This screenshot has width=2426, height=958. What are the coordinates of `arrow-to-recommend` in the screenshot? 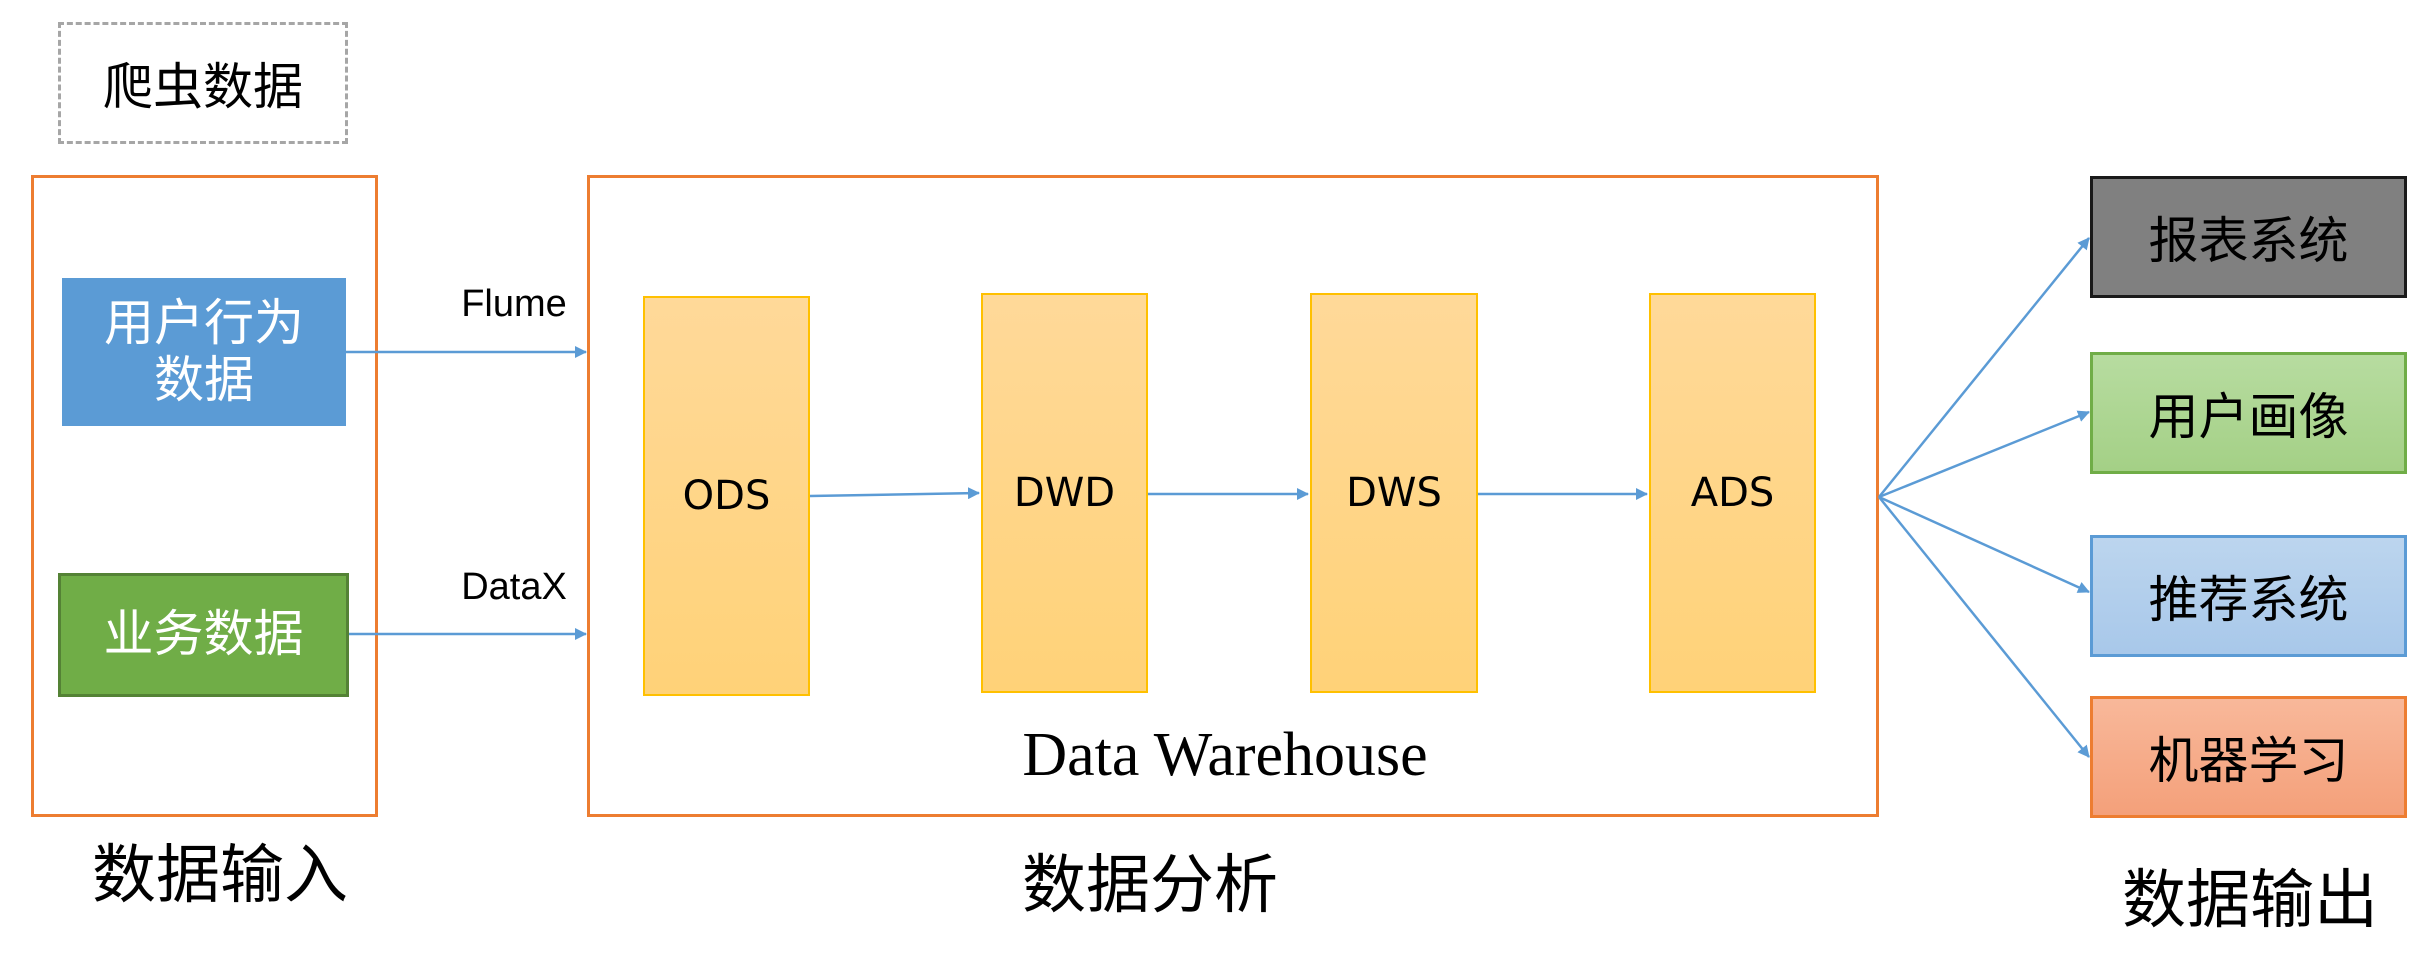 It's located at (1984, 544).